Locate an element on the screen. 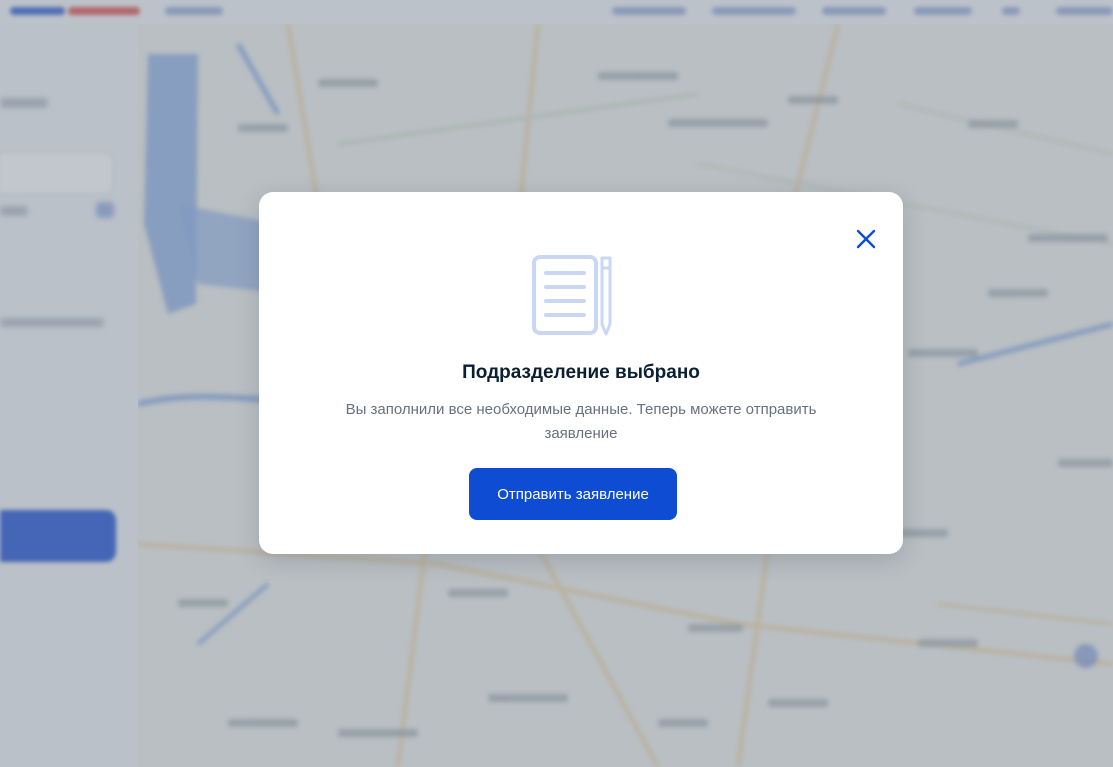  modal-title: Подразделение выбрано is located at coordinates (581, 372).